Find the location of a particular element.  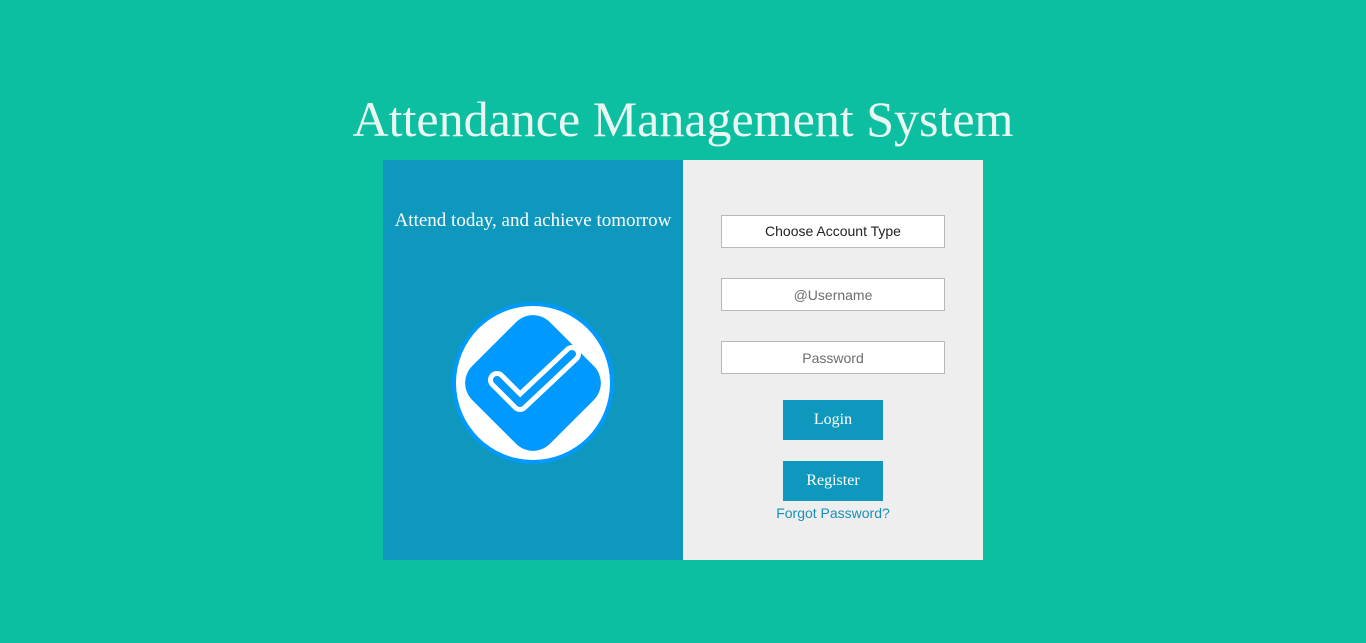

page-title: Attendance Management System is located at coordinates (683, 119).